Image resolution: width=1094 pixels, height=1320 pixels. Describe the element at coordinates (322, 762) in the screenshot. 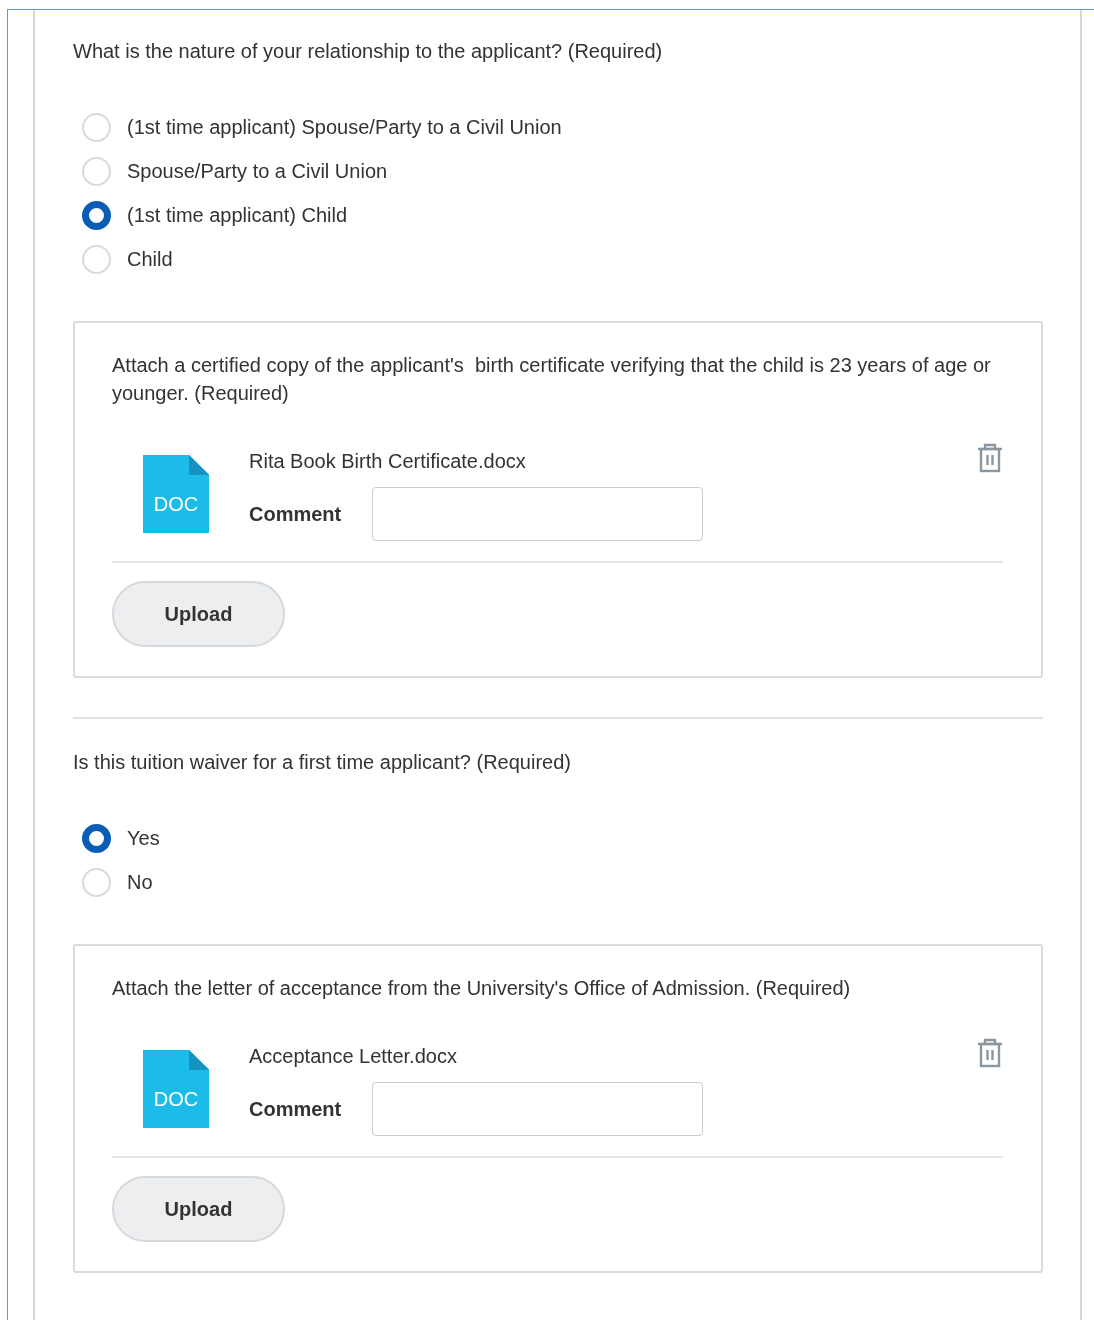

I see `question-text: Is this tuition waiver for a first time applicant? (Required)` at that location.